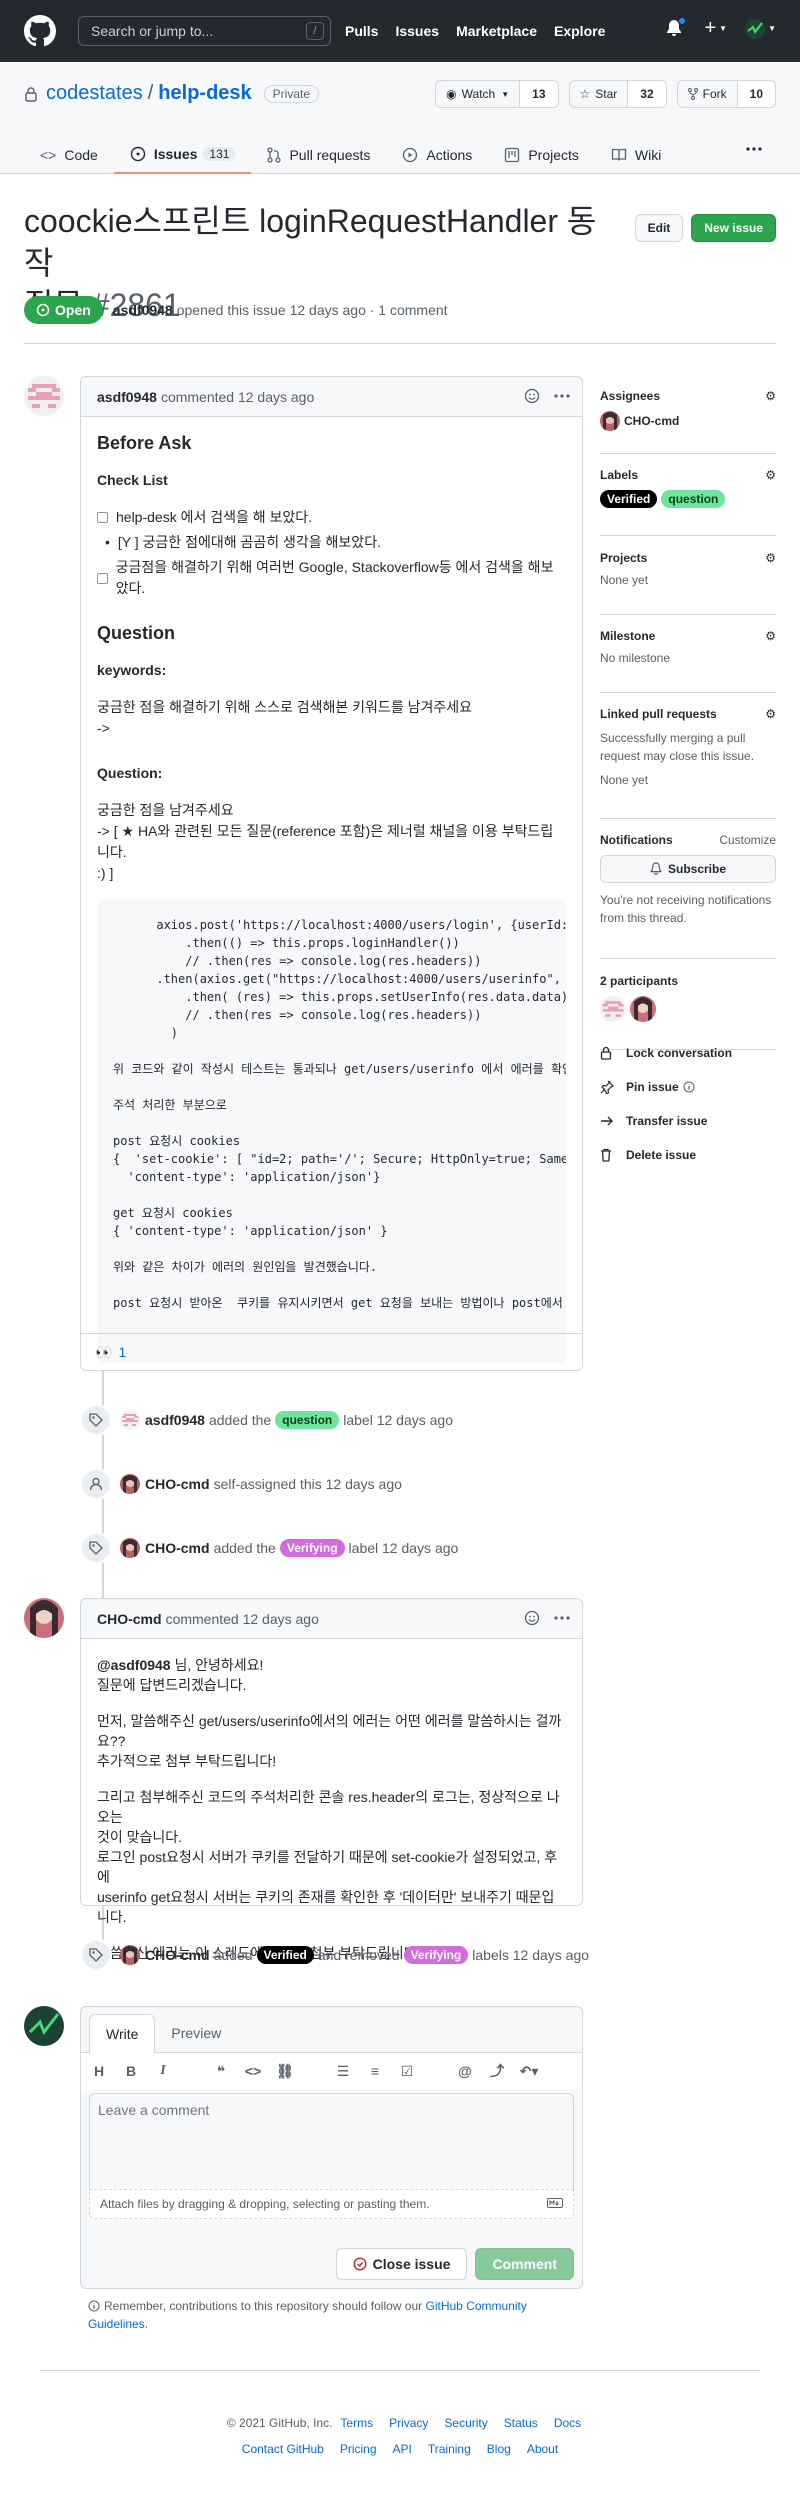 Image resolution: width=800 pixels, height=2517 pixels. Describe the element at coordinates (285, 2071) in the screenshot. I see `link-icon: ⛓` at that location.